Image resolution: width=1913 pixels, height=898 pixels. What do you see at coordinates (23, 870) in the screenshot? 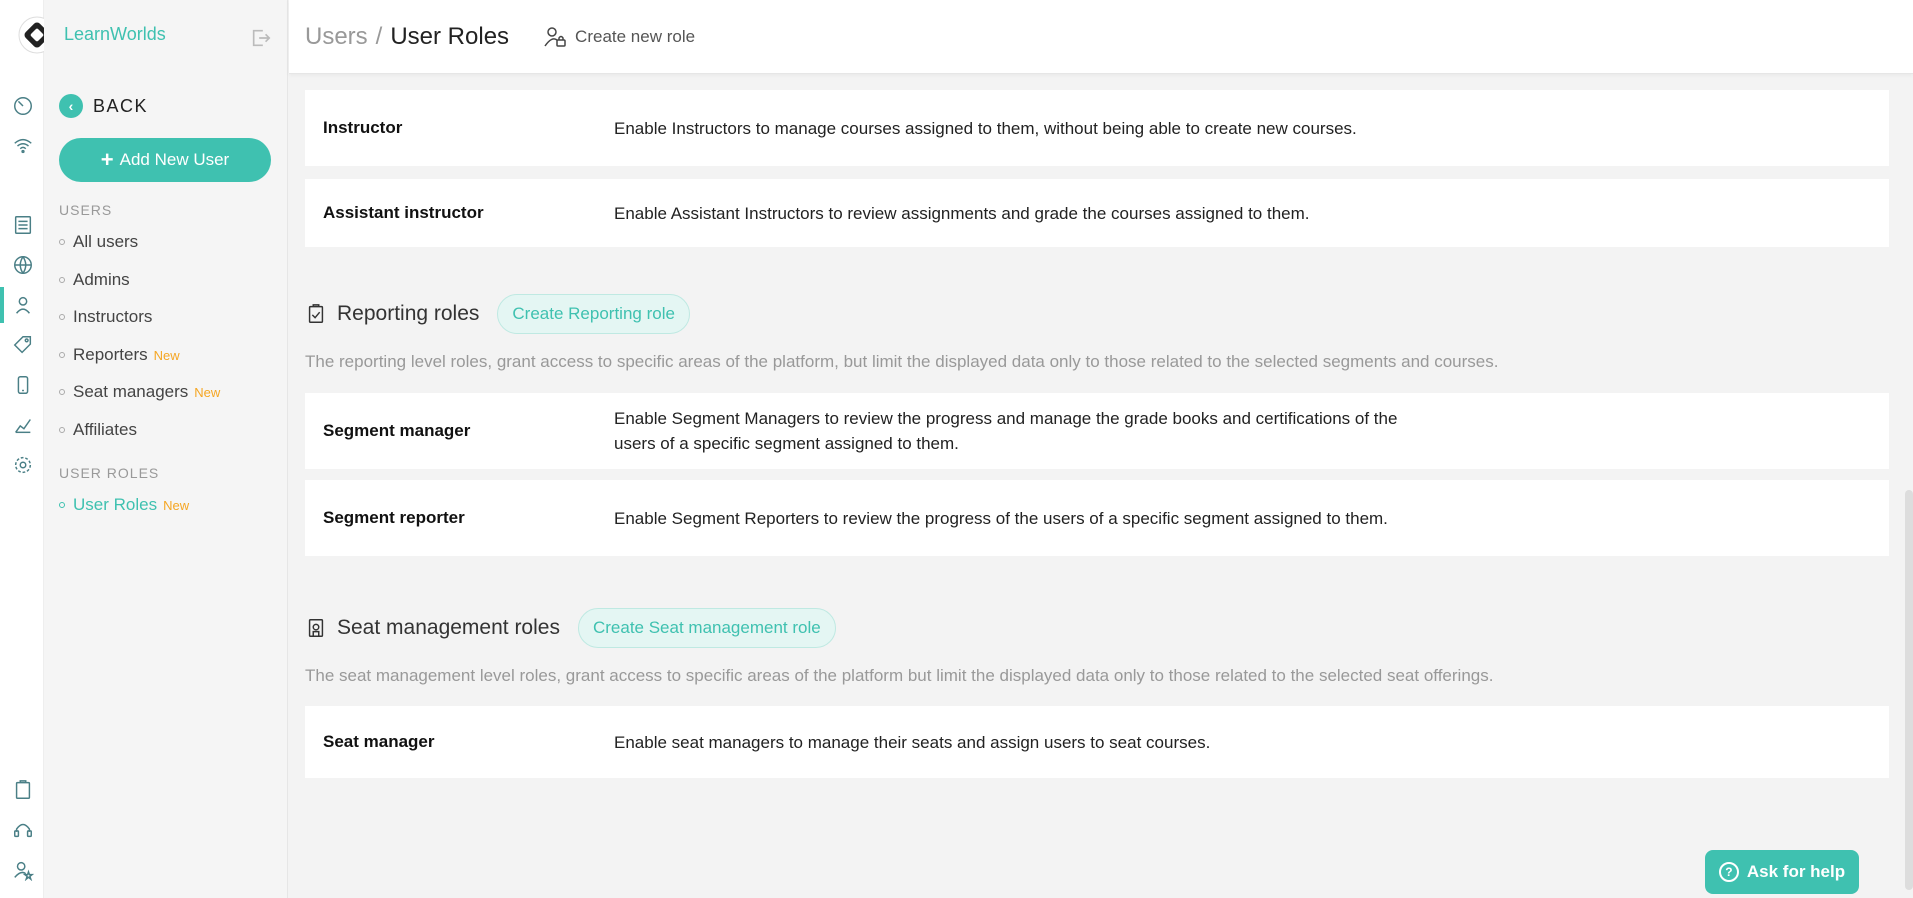
I see `user-star-icon` at bounding box center [23, 870].